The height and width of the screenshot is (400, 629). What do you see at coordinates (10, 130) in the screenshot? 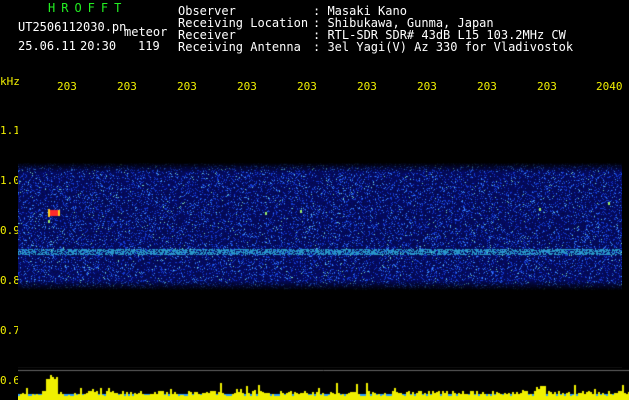
I see `freq-tick: 1.1` at bounding box center [10, 130].